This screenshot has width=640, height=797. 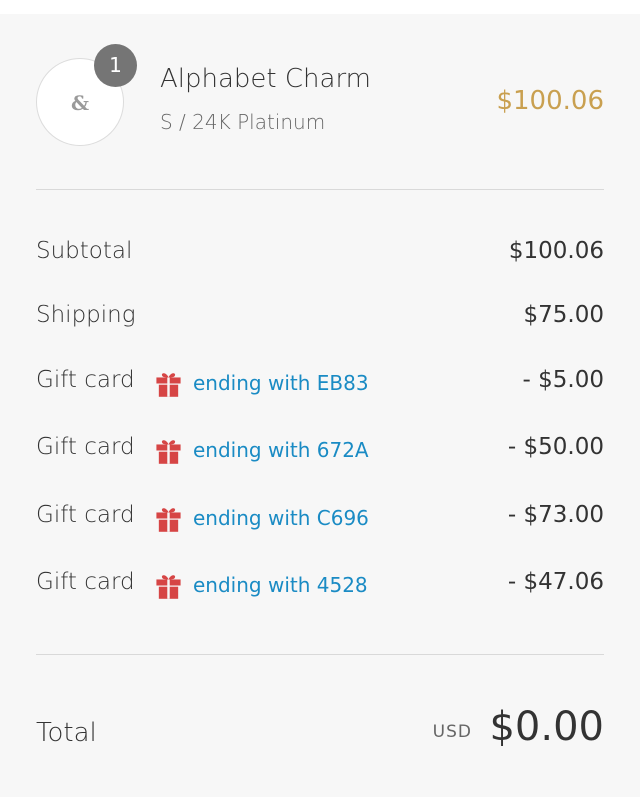 I want to click on gift-card-code-link: ending with EB83, so click(x=281, y=383).